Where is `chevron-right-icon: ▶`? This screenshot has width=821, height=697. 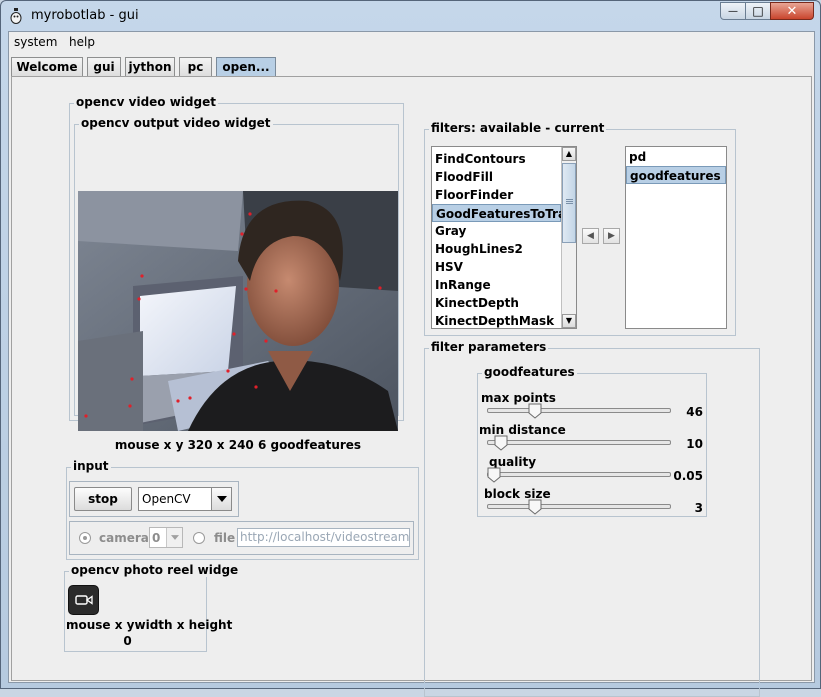
chevron-right-icon: ▶ is located at coordinates (611, 236).